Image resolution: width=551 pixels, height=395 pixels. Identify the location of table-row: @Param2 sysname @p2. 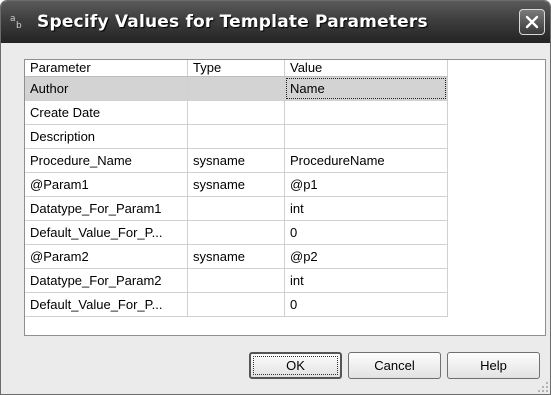
(236, 257).